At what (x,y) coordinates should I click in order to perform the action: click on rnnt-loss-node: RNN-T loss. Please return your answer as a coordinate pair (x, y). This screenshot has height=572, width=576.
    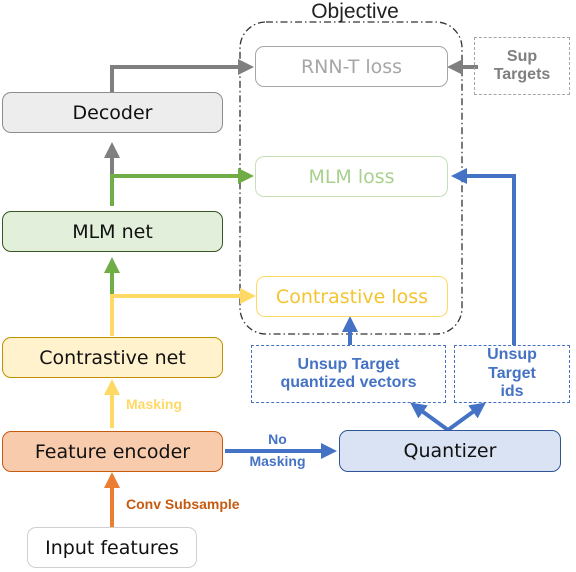
    Looking at the image, I should click on (351, 66).